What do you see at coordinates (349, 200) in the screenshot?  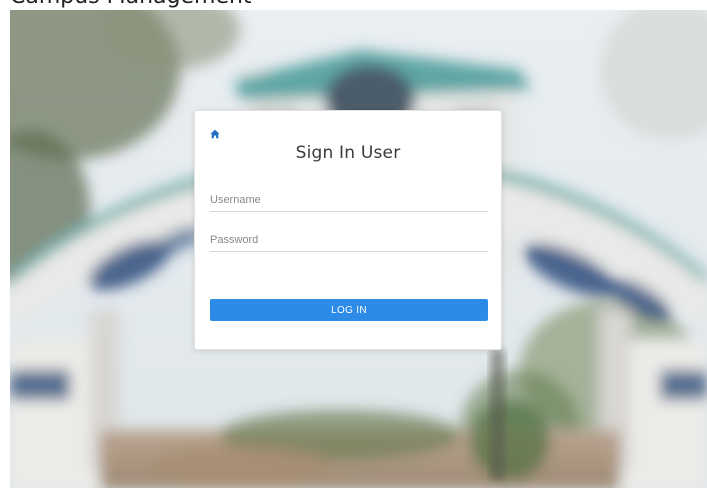 I see `username-input` at bounding box center [349, 200].